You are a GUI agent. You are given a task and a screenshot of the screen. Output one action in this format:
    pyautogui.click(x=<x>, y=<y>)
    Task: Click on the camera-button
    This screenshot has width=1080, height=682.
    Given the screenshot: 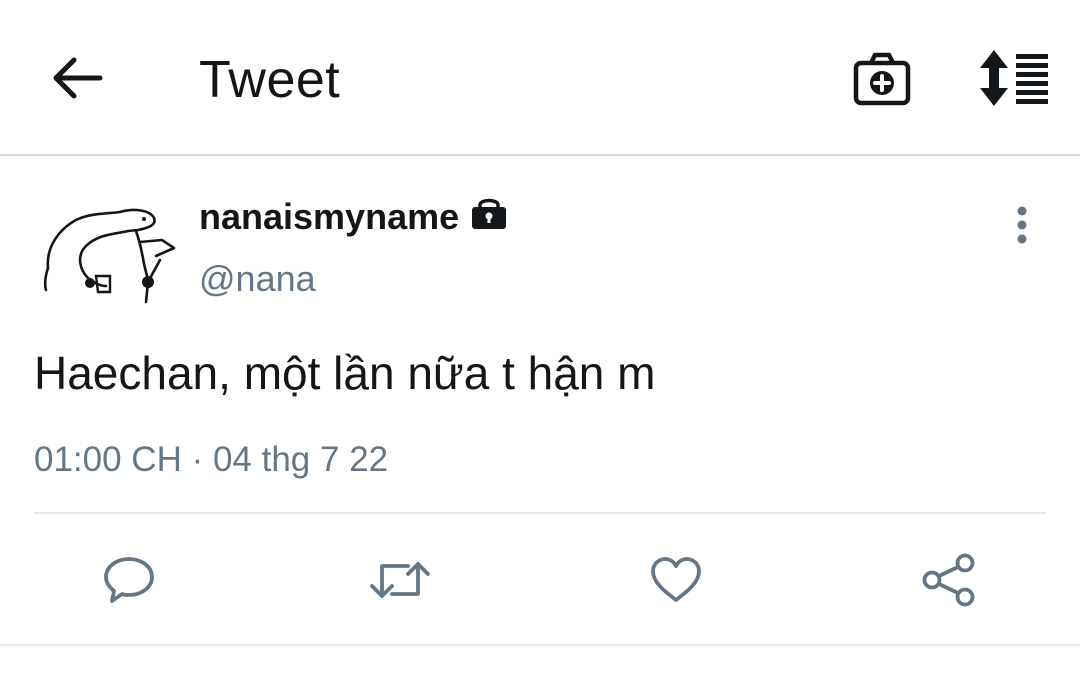 What is the action you would take?
    pyautogui.click(x=882, y=79)
    